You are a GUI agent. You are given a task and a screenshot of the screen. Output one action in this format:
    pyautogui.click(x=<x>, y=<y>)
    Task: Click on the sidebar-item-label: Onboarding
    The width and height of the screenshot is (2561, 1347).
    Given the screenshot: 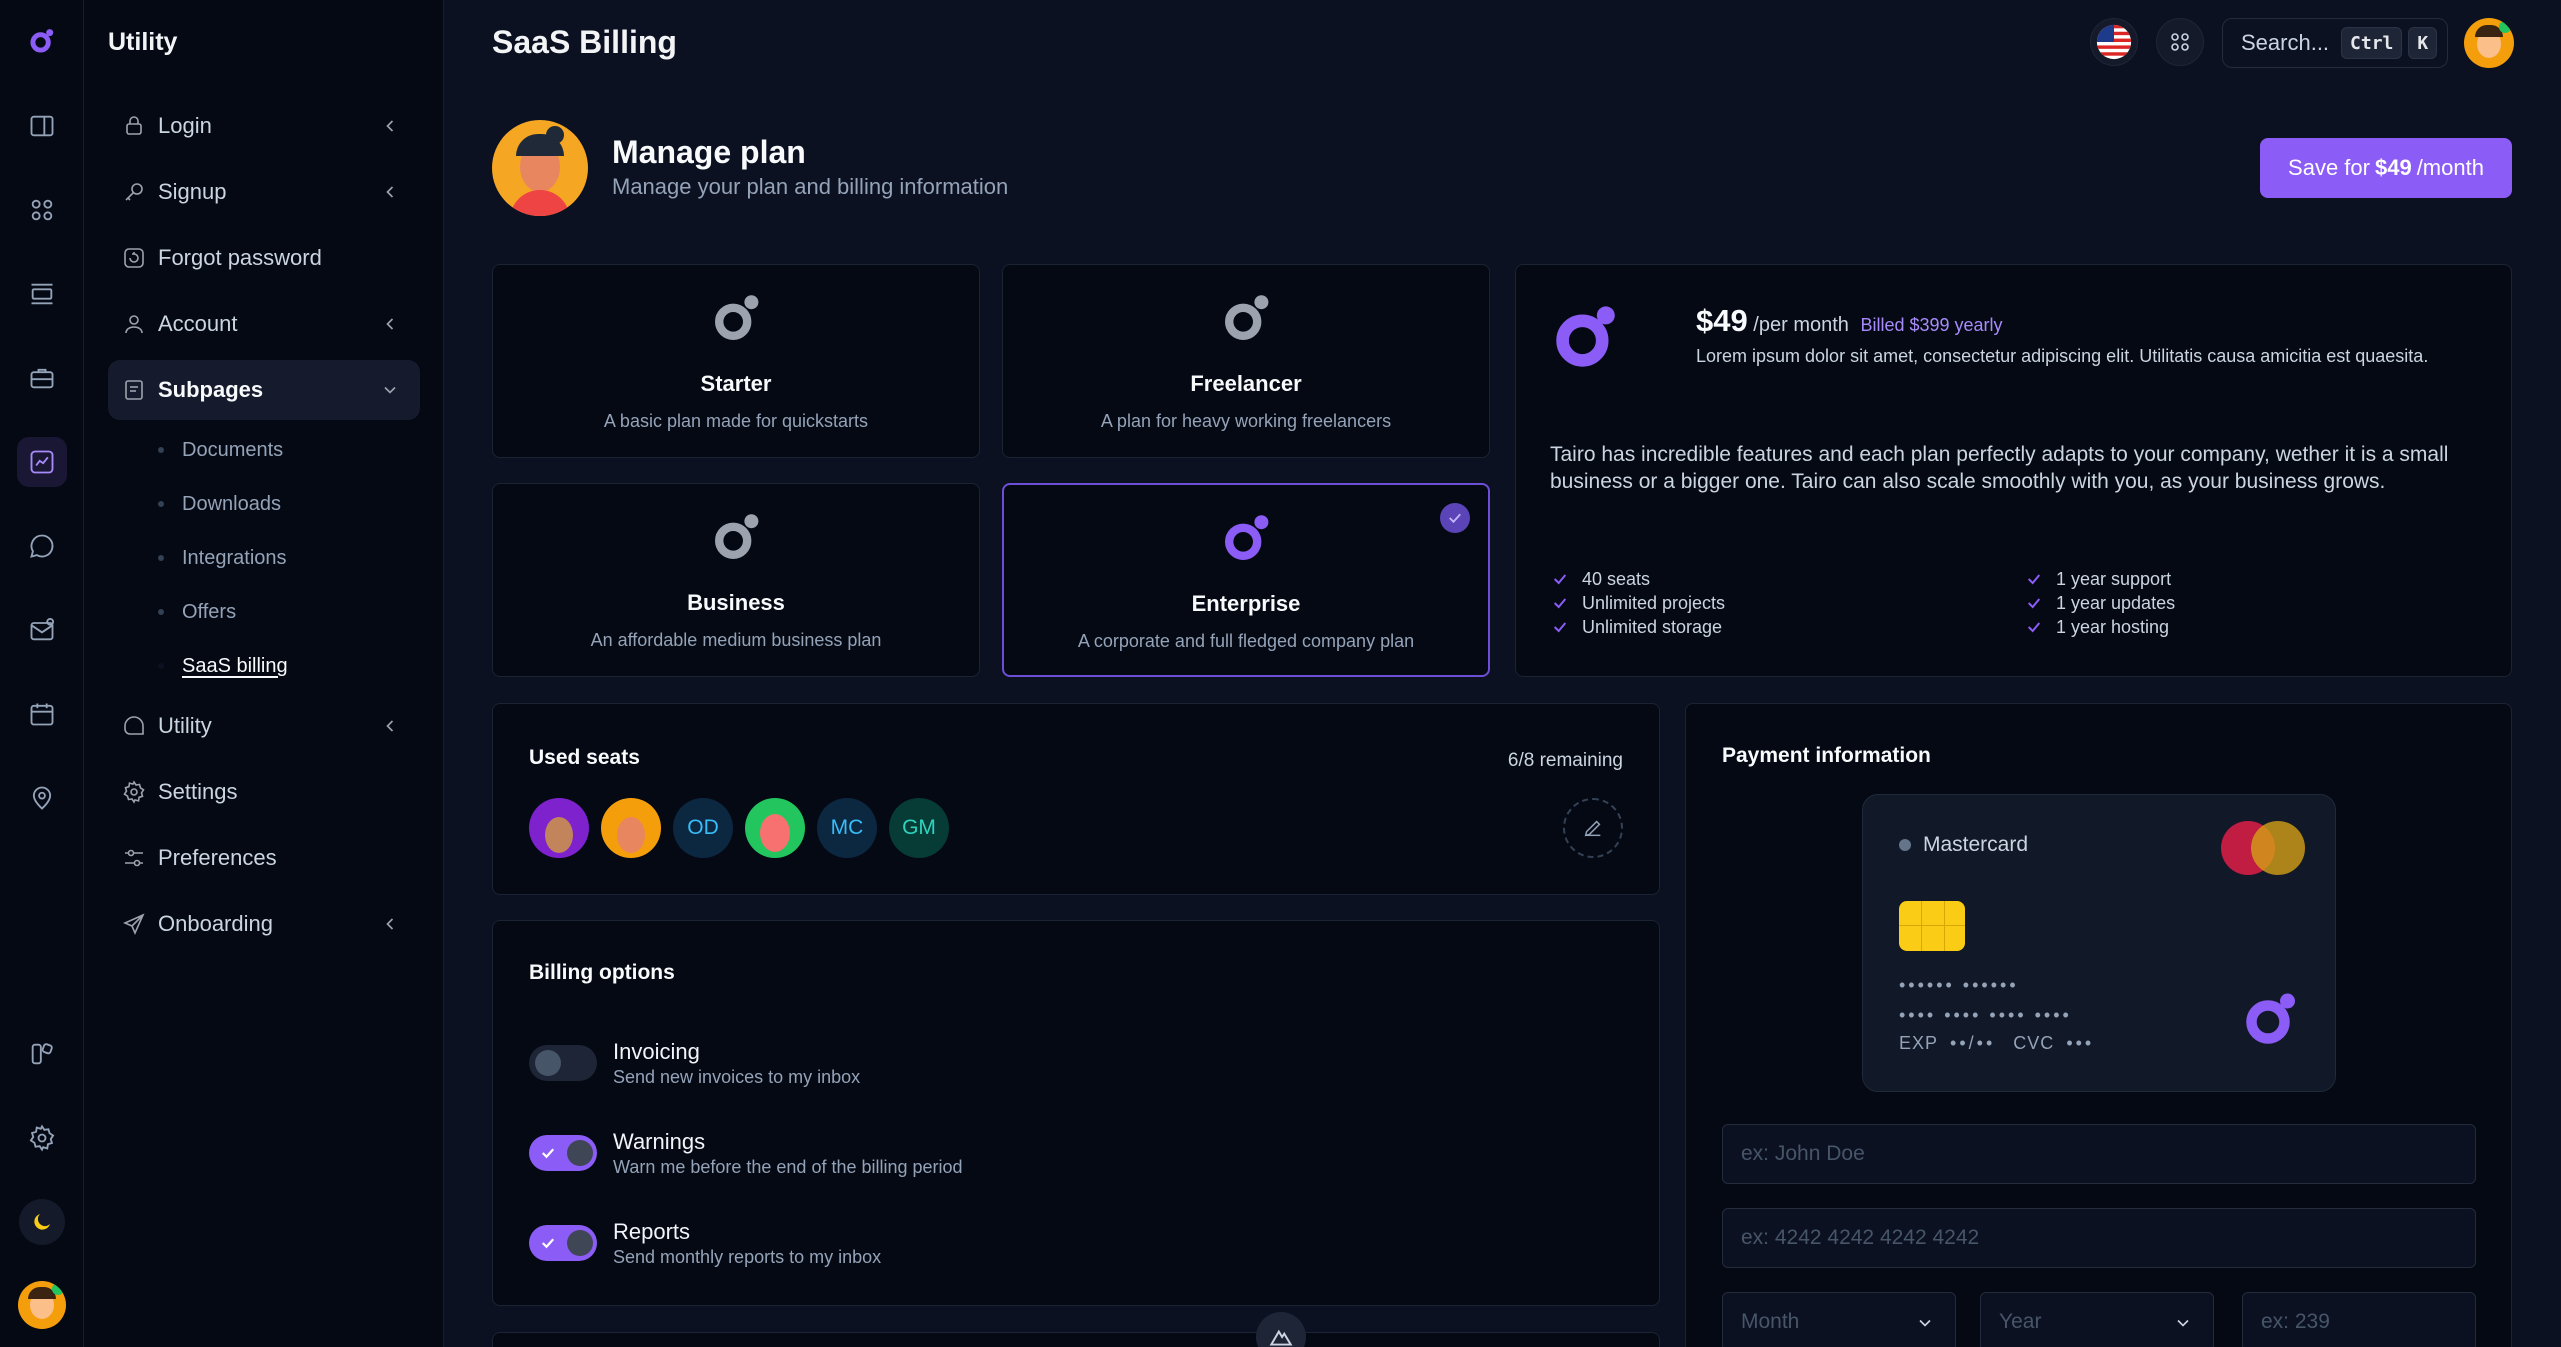 What is the action you would take?
    pyautogui.click(x=215, y=923)
    